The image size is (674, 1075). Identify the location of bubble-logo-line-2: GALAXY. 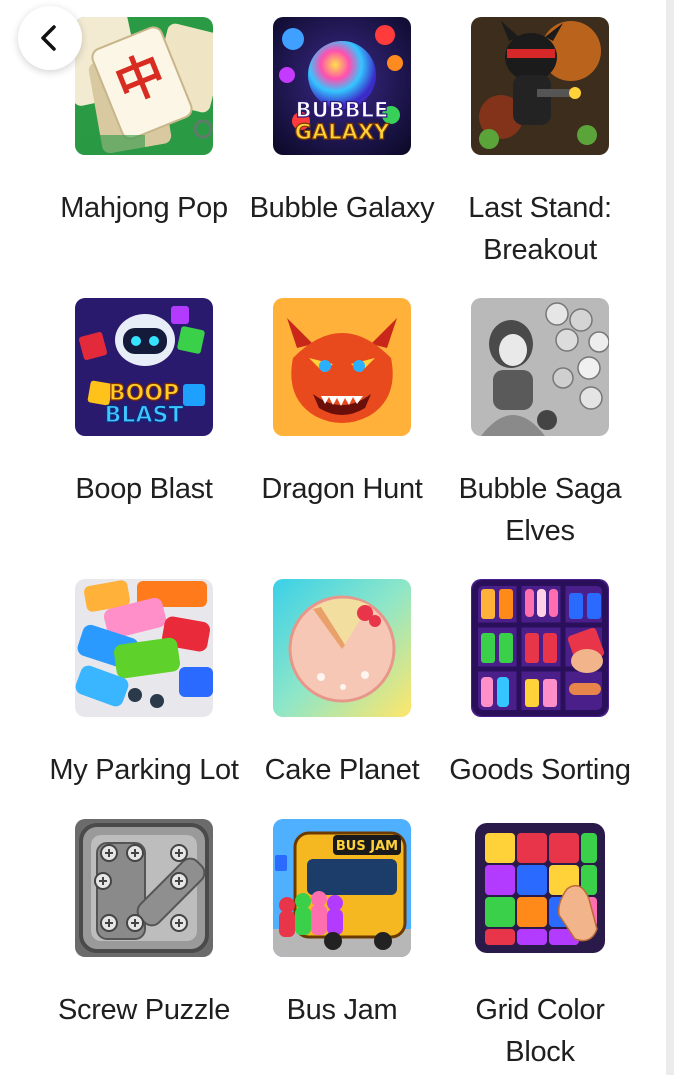
(342, 132).